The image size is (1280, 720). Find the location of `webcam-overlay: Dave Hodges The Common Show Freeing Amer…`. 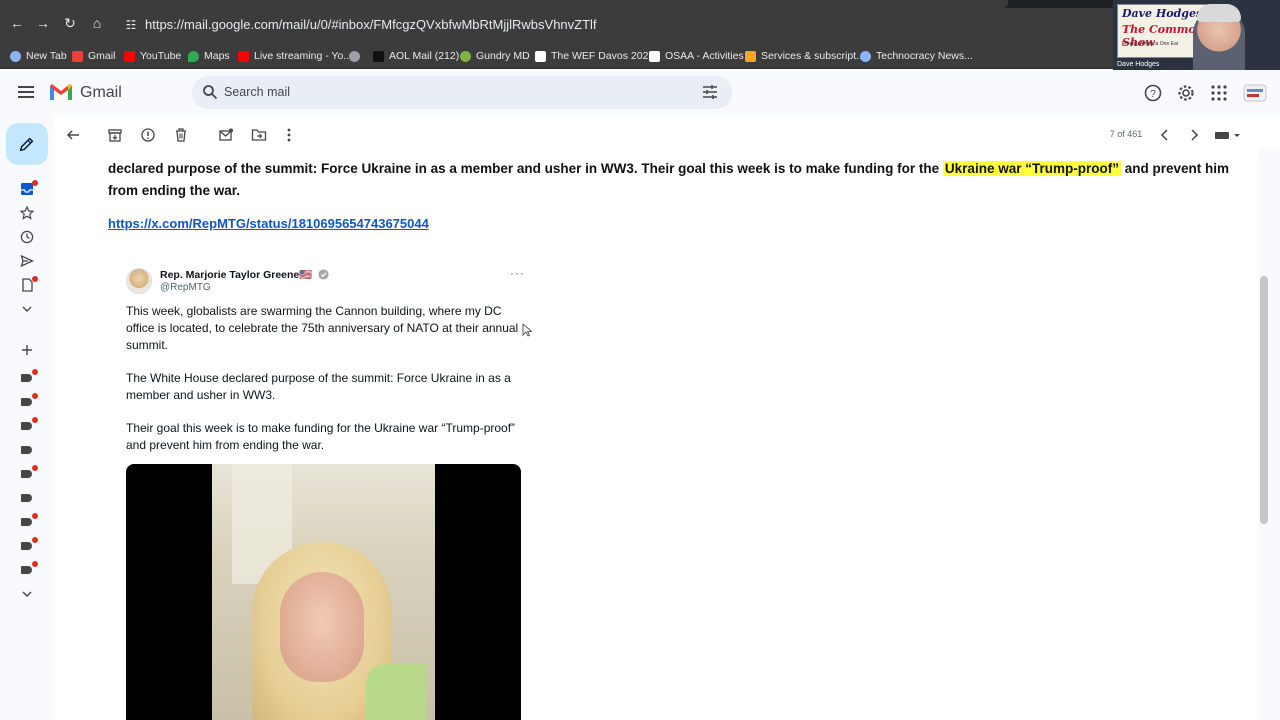

webcam-overlay: Dave Hodges The Common Show Freeing Amer… is located at coordinates (1196, 35).